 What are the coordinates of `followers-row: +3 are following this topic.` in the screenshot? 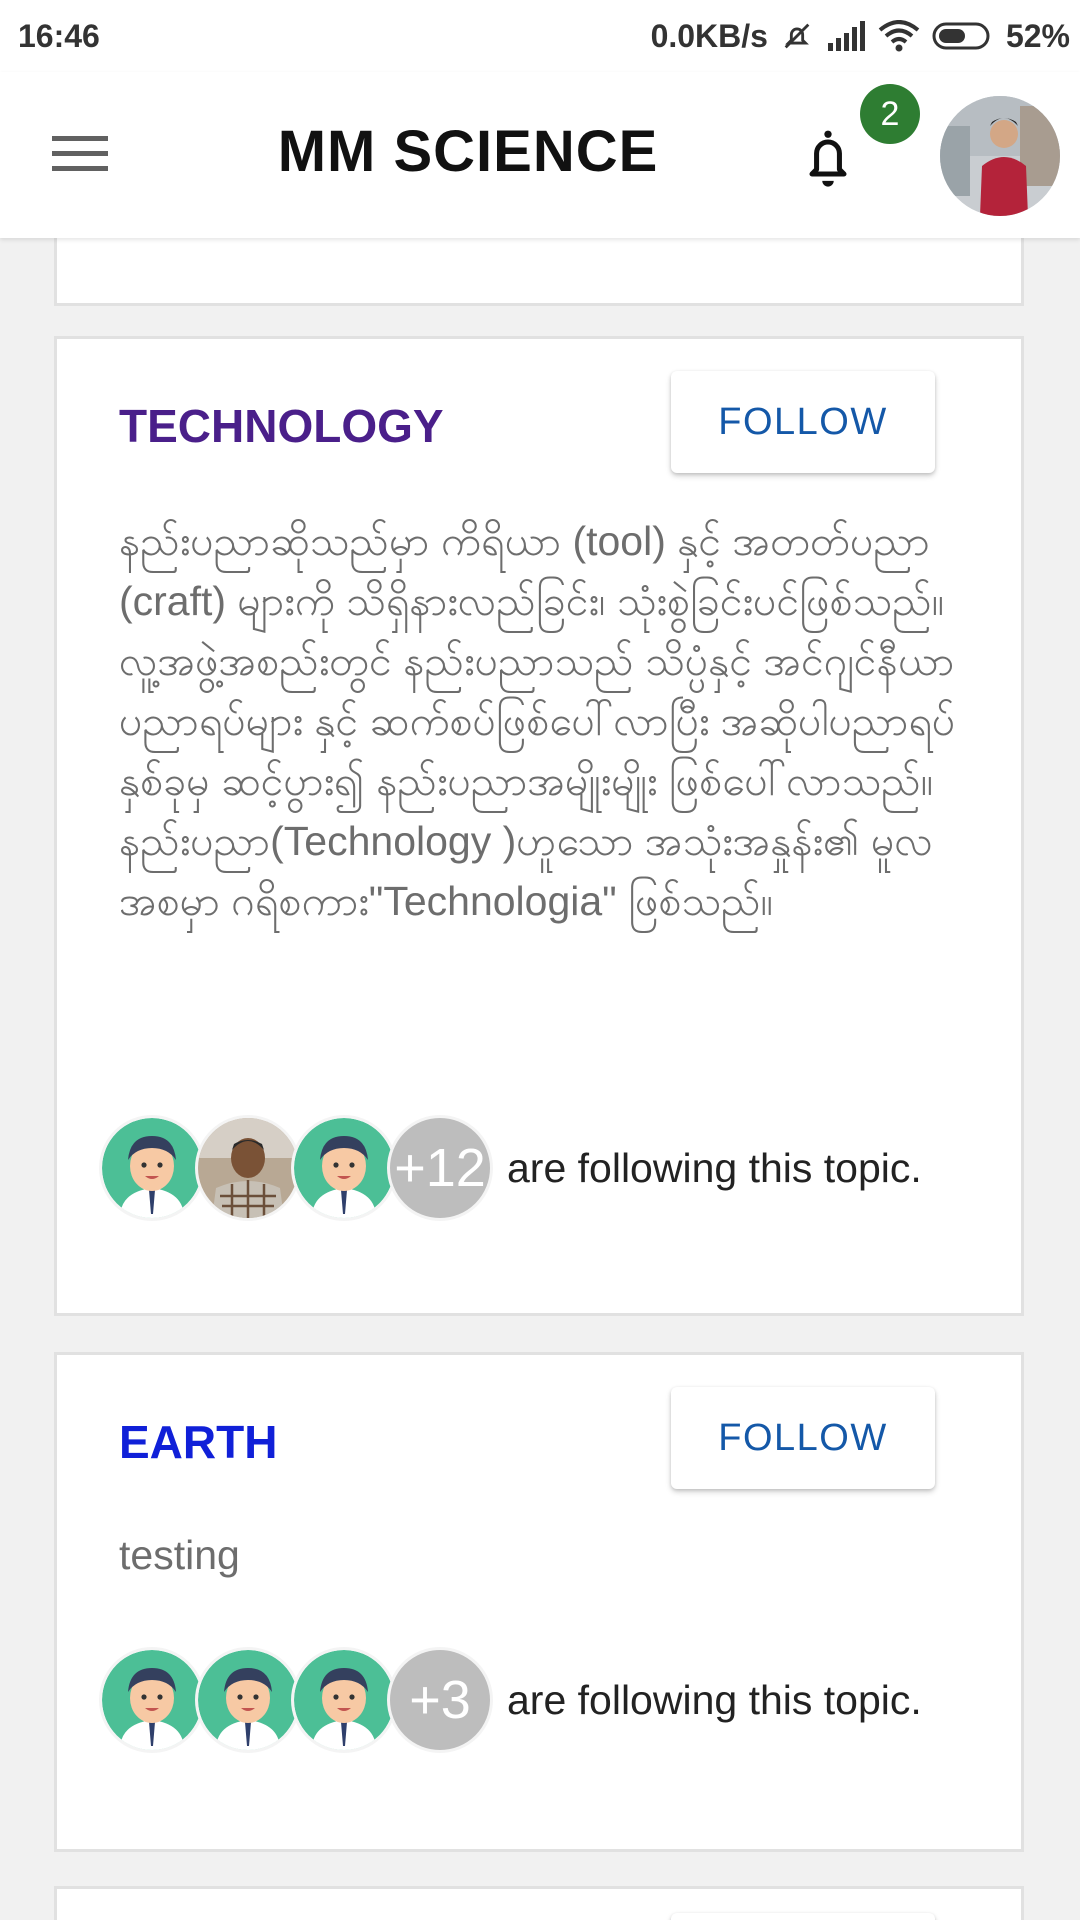 It's located at (510, 1700).